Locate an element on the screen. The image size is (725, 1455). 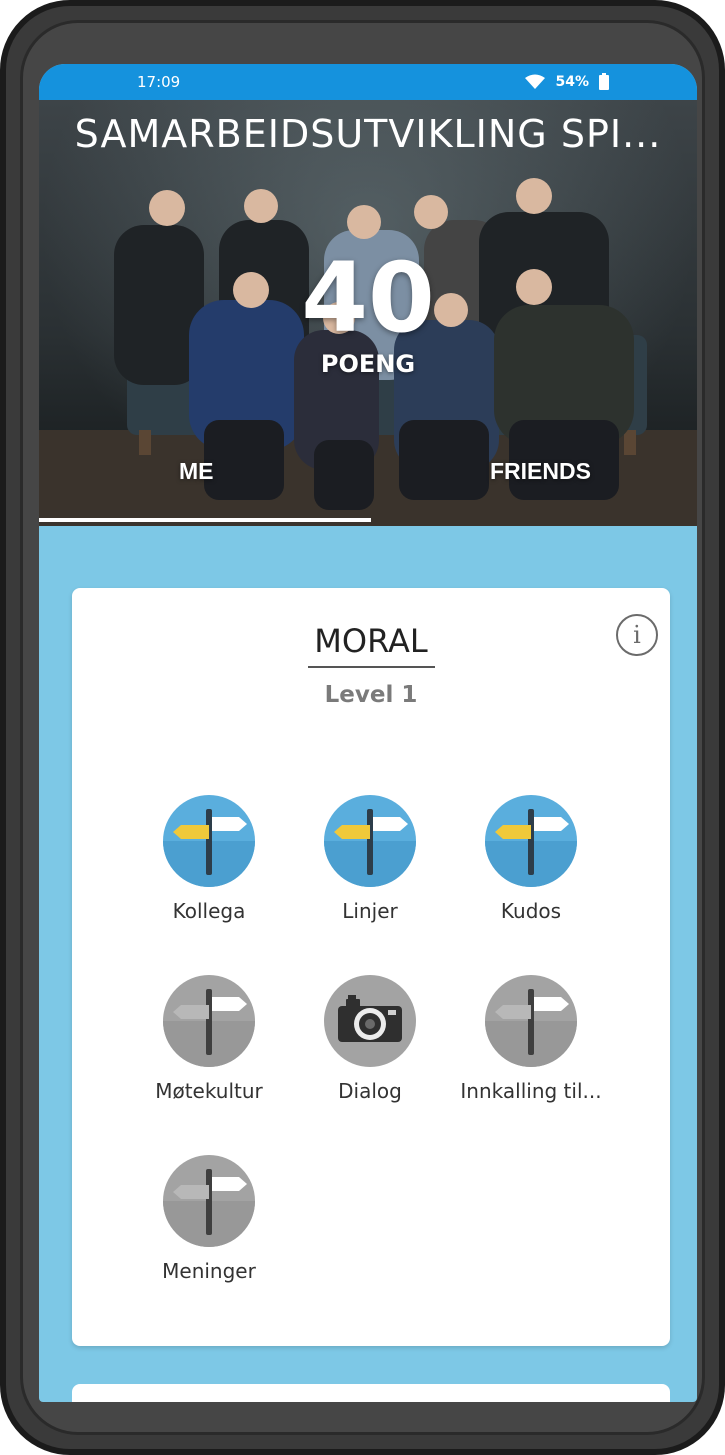
badge-kudos: Kudos is located at coordinates (531, 859).